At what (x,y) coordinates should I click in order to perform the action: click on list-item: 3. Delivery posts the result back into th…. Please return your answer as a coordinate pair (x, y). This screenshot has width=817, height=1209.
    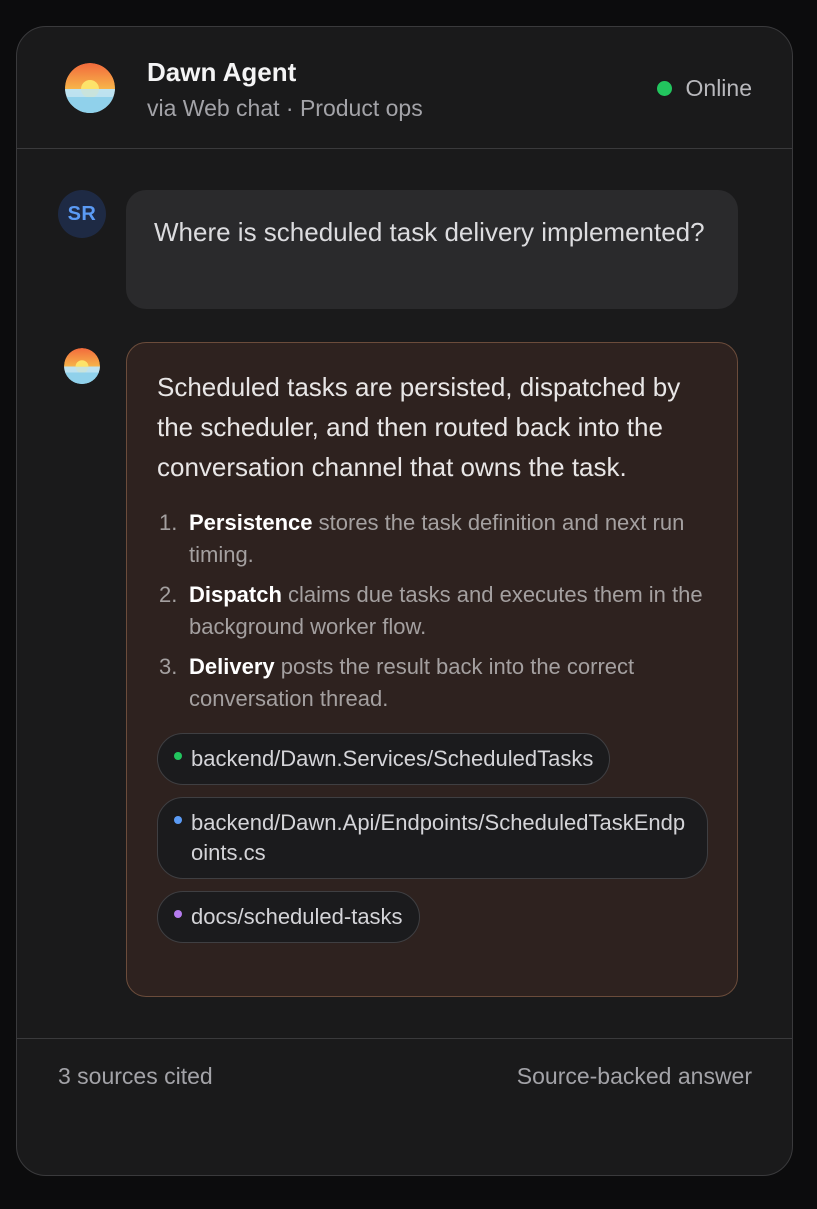
    Looking at the image, I should click on (432, 683).